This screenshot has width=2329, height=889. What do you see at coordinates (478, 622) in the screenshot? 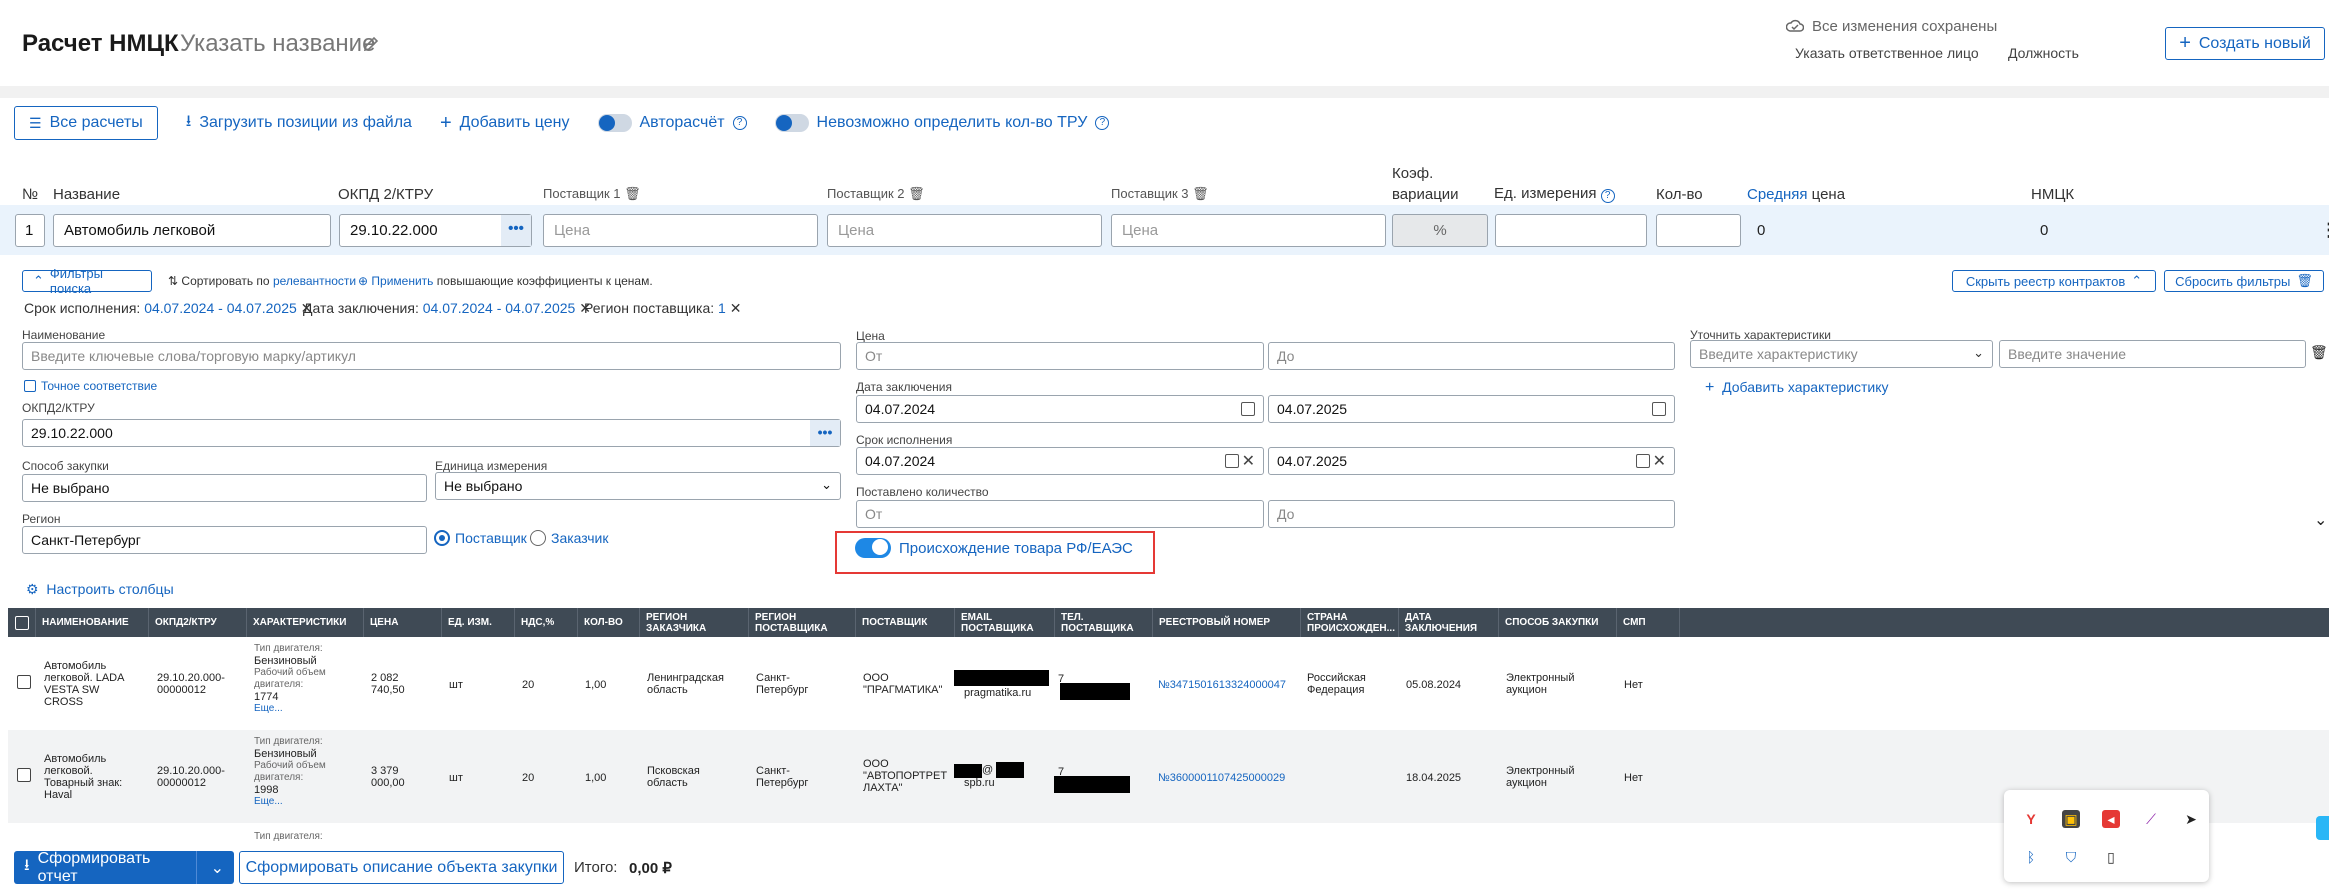
I see `th-unit: Ед. изм.` at bounding box center [478, 622].